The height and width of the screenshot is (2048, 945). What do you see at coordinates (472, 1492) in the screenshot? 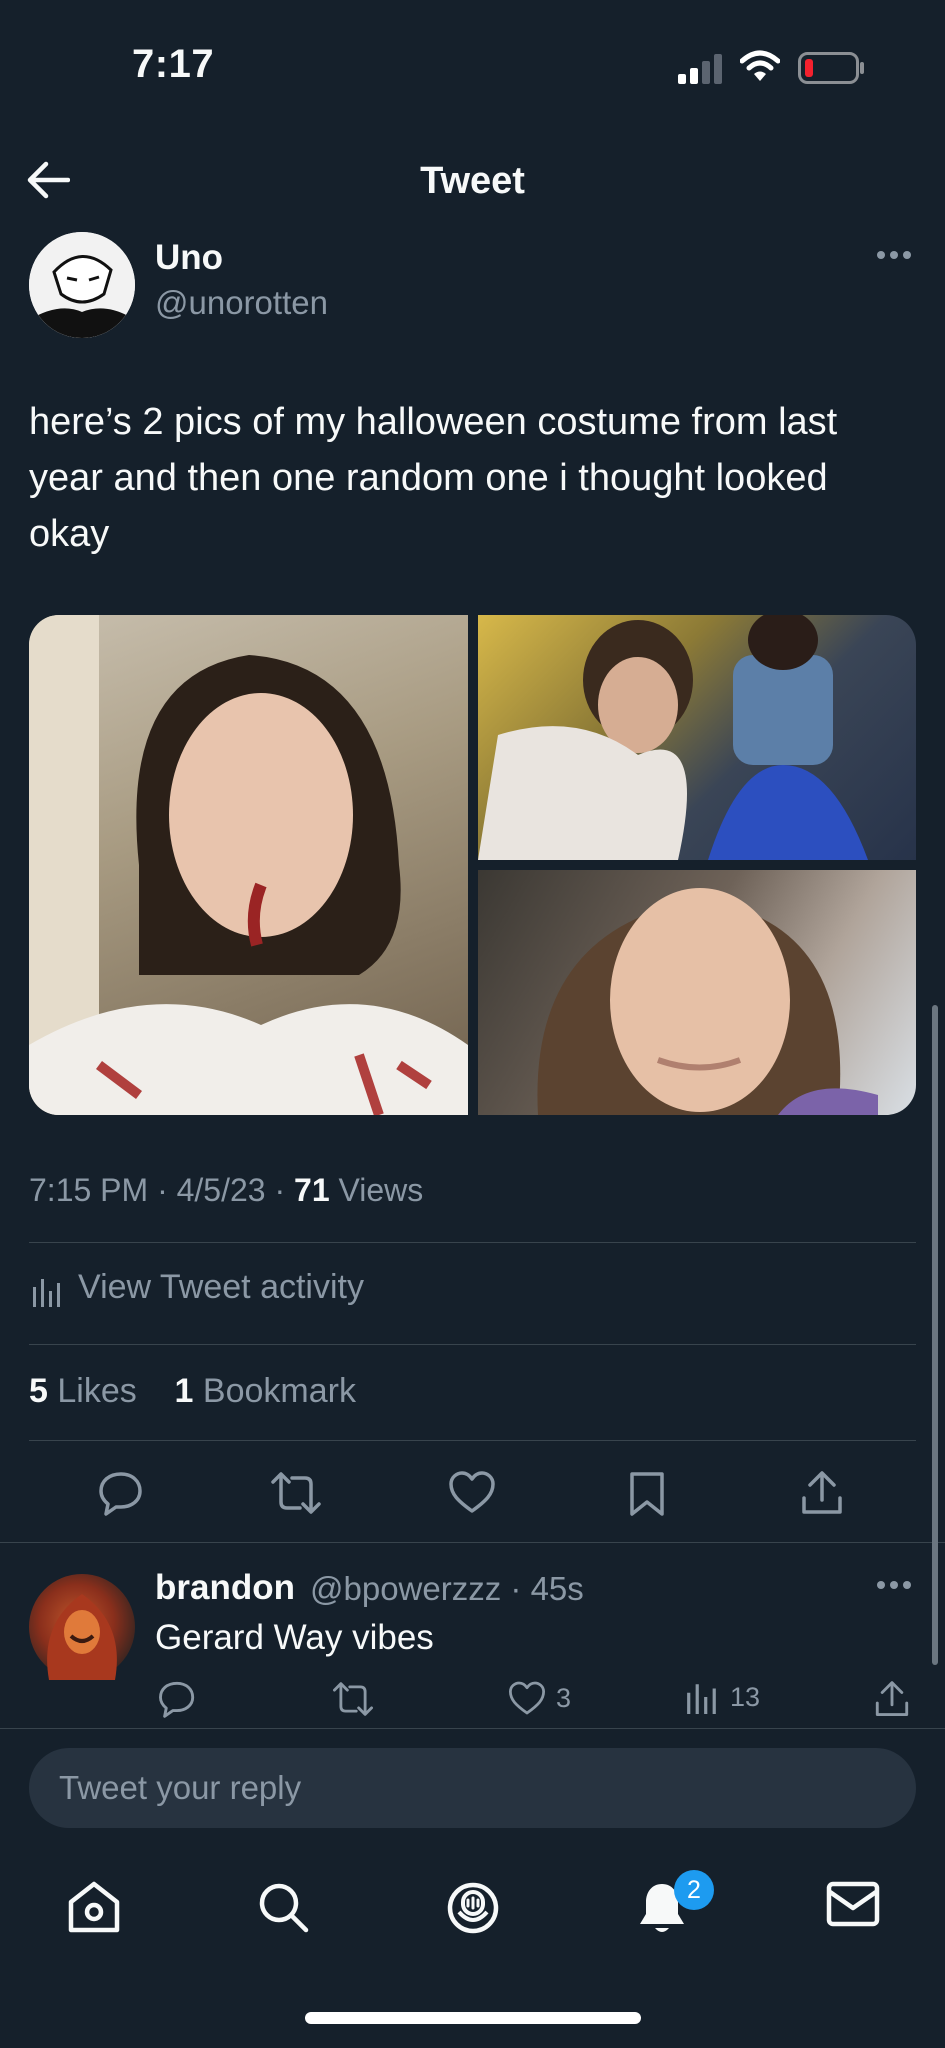
I see `like-icon` at bounding box center [472, 1492].